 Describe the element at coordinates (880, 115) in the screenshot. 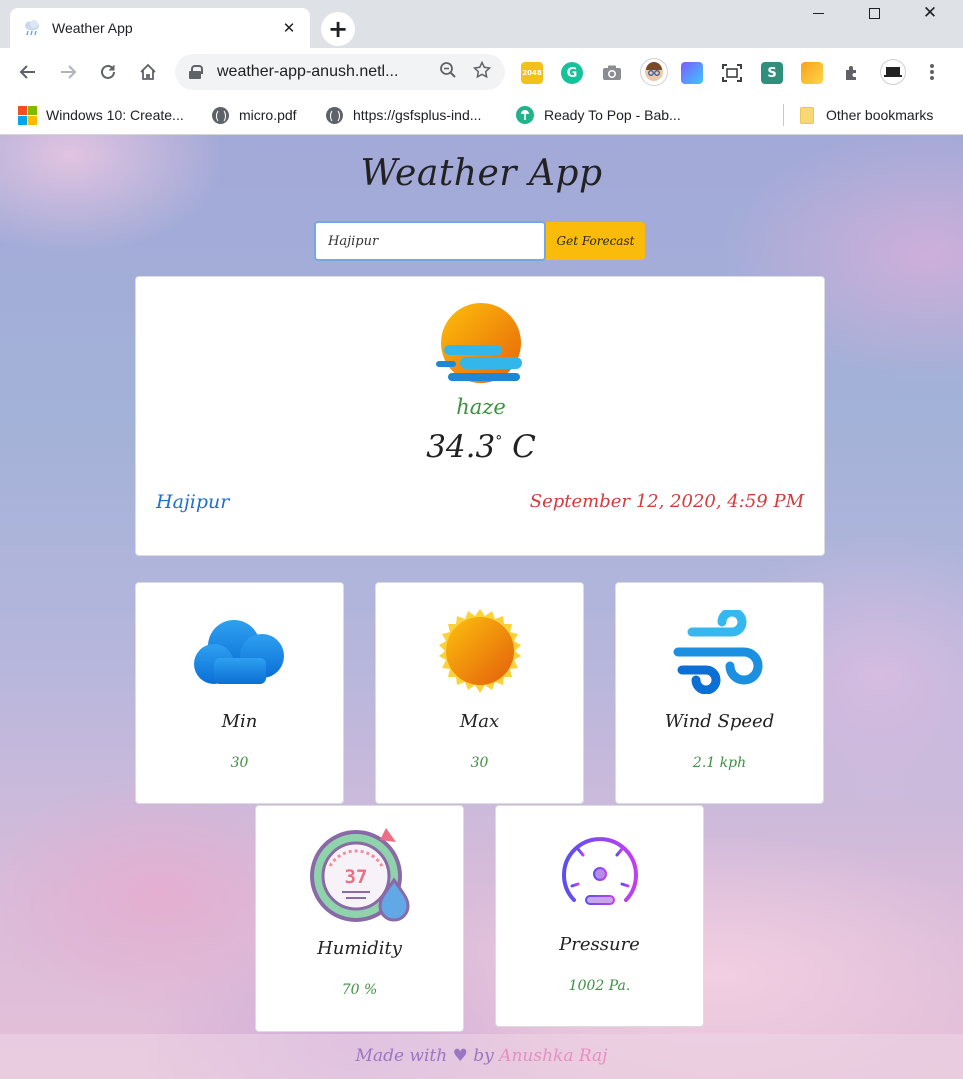

I see `other-bookmarks-label: Other bookmarks` at that location.